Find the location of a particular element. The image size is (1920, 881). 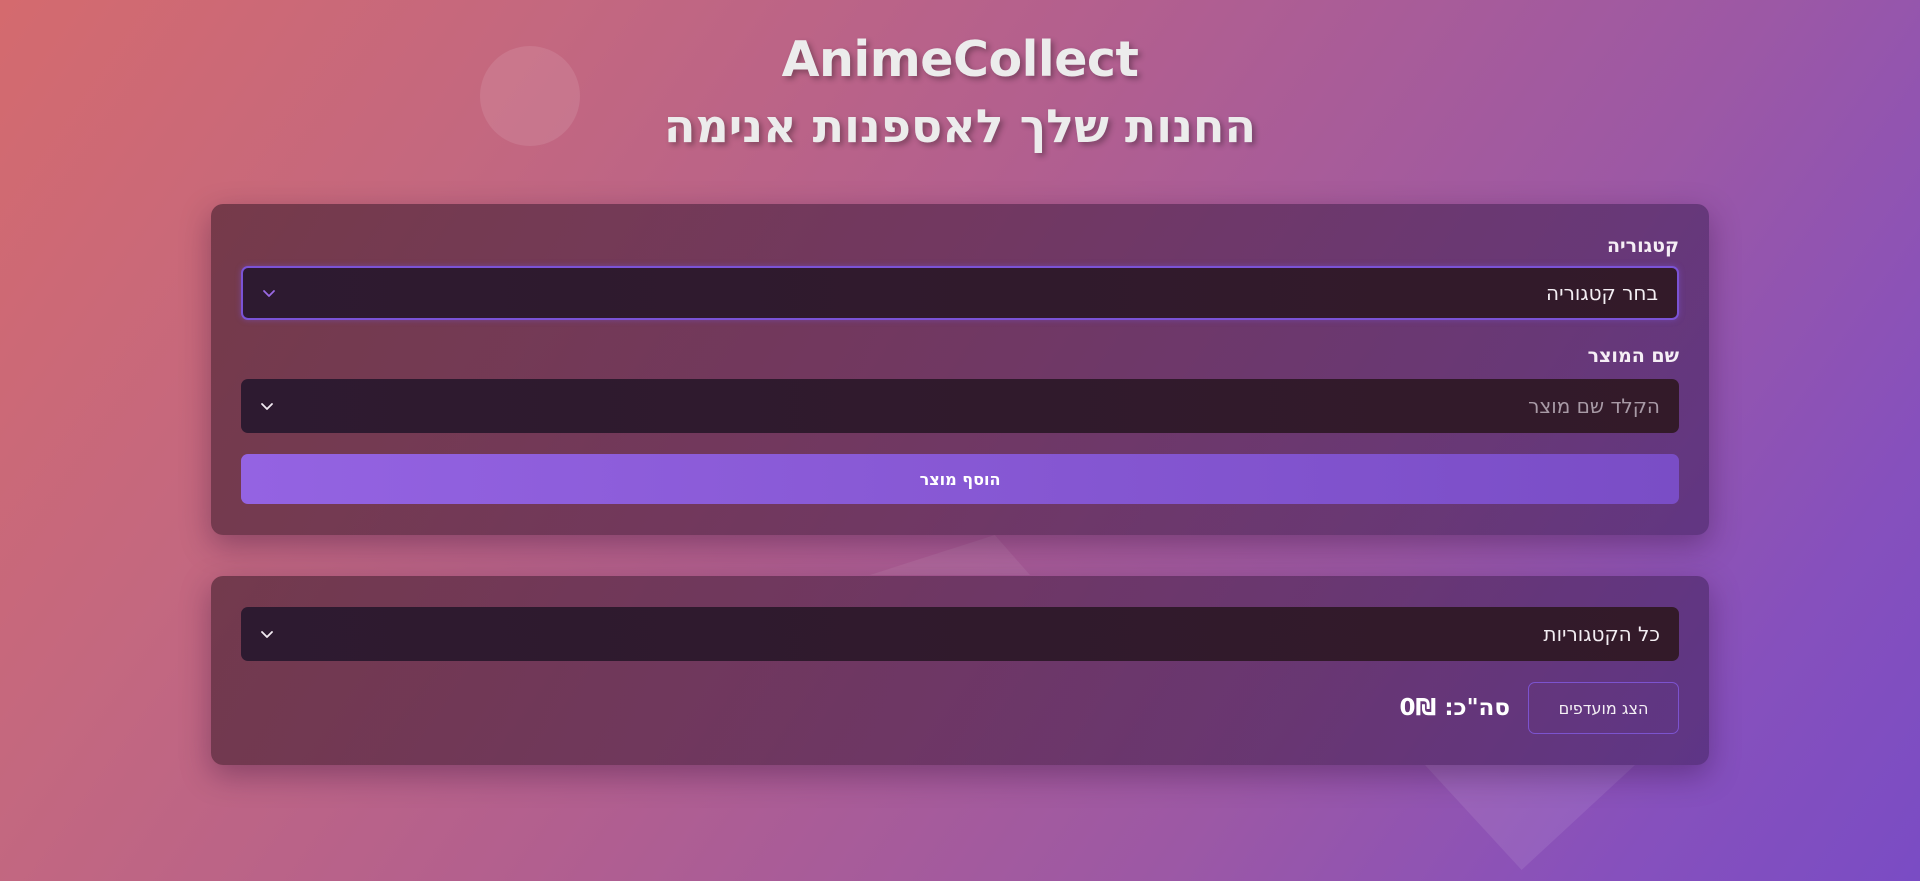

brand-title: AnimeCollect is located at coordinates (960, 59).